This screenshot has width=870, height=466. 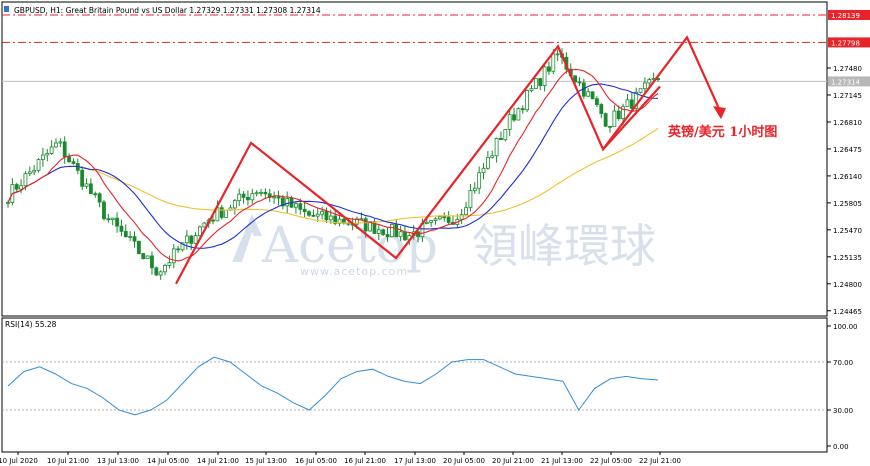 I want to click on time-tick-label: 22 Jul 21:00, so click(x=660, y=461).